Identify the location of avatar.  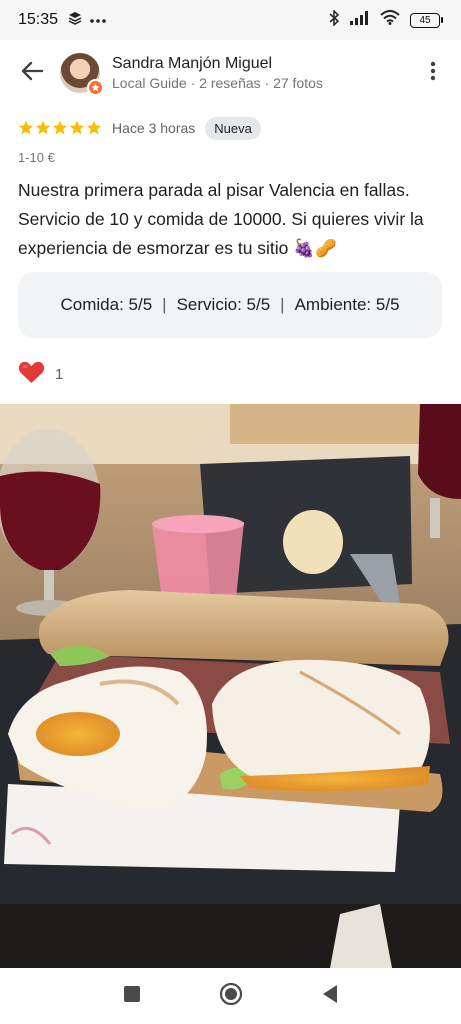
(82, 74).